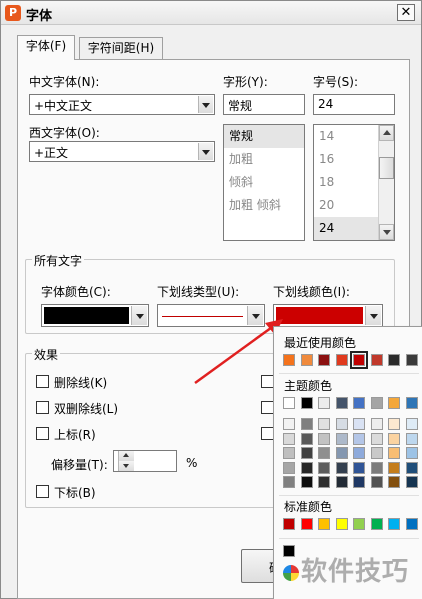 This screenshot has height=599, width=422. I want to click on list-item: 常规, so click(264, 136).